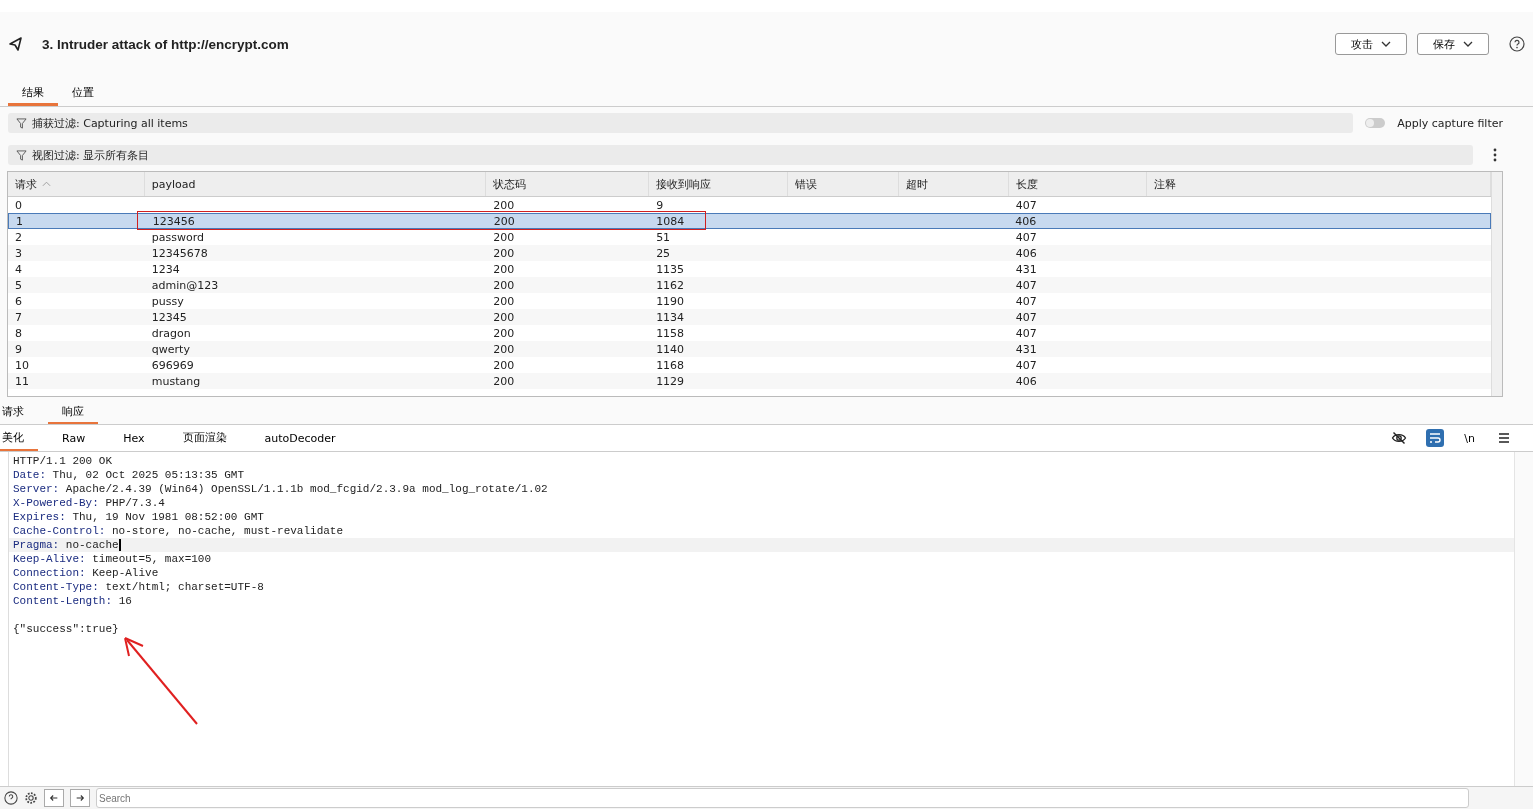 Image resolution: width=1533 pixels, height=809 pixels. I want to click on code-line: {"success":true}, so click(66, 629).